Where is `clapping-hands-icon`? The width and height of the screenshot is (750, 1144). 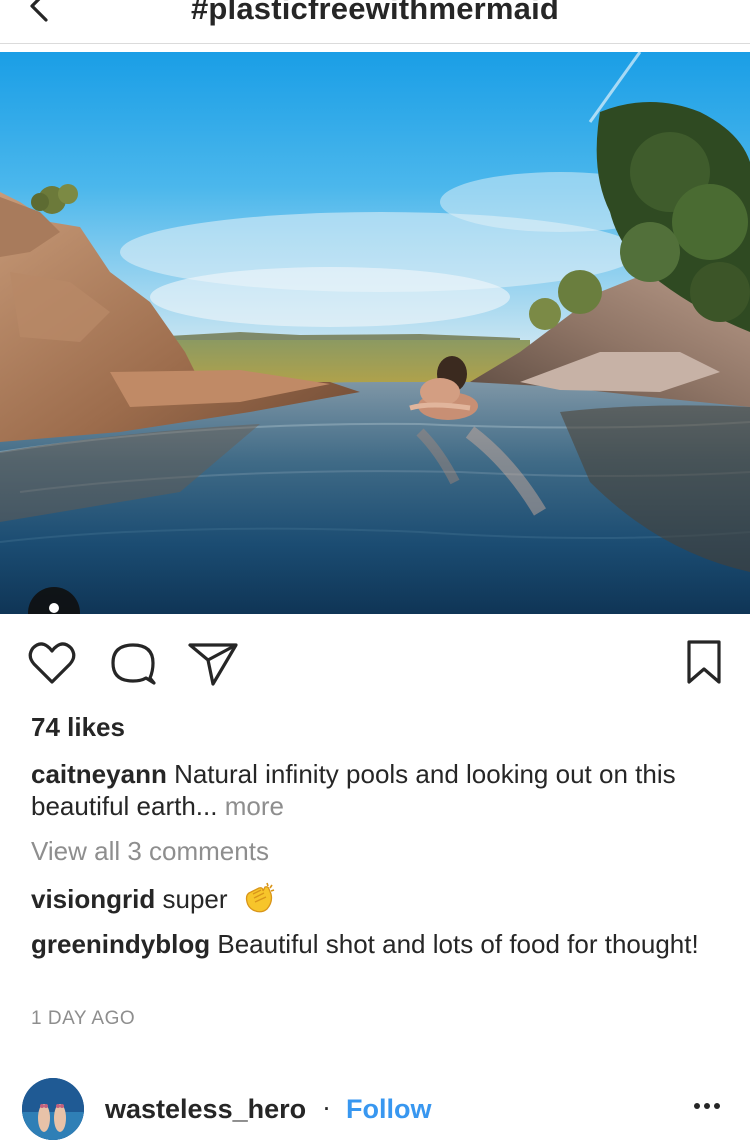
clapping-hands-icon is located at coordinates (260, 897).